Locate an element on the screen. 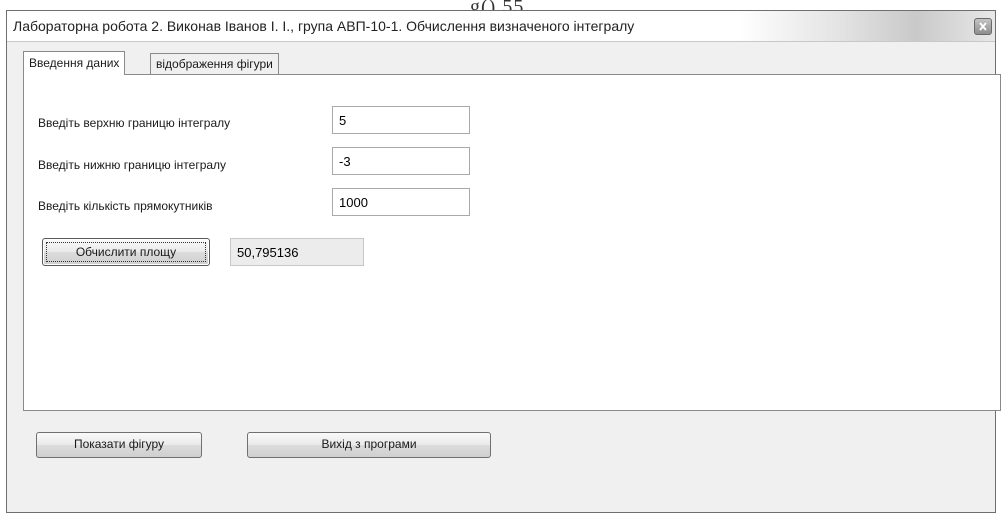  tab-figure-display: відображення фігури is located at coordinates (214, 64).